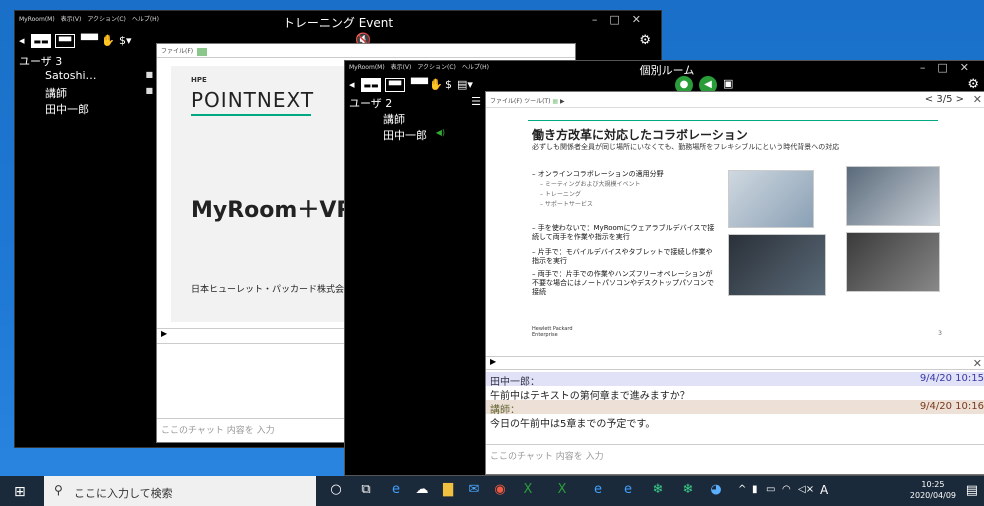 Image resolution: width=984 pixels, height=506 pixels. Describe the element at coordinates (555, 101) in the screenshot. I see `whiteboard-icon: ▦` at that location.